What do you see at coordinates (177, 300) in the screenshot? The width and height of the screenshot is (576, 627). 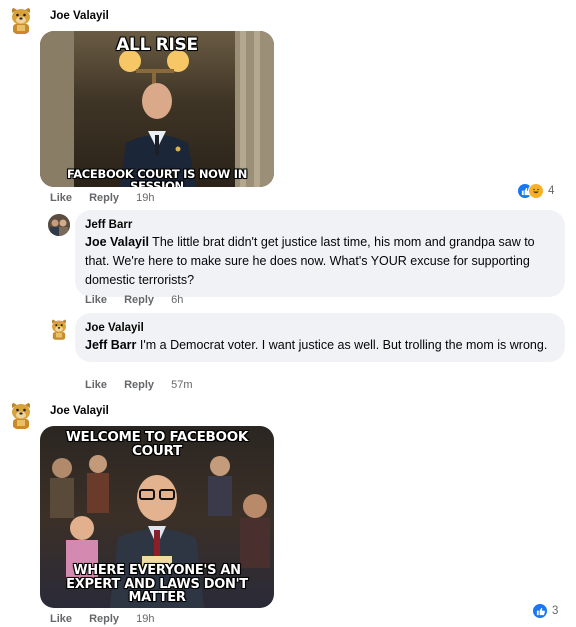 I see `timestamp: 6h` at bounding box center [177, 300].